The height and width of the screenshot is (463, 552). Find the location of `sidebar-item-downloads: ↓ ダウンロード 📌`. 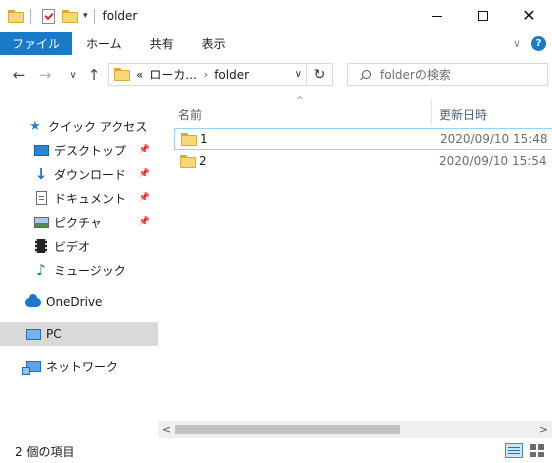

sidebar-item-downloads: ↓ ダウンロード 📌 is located at coordinates (79, 174).